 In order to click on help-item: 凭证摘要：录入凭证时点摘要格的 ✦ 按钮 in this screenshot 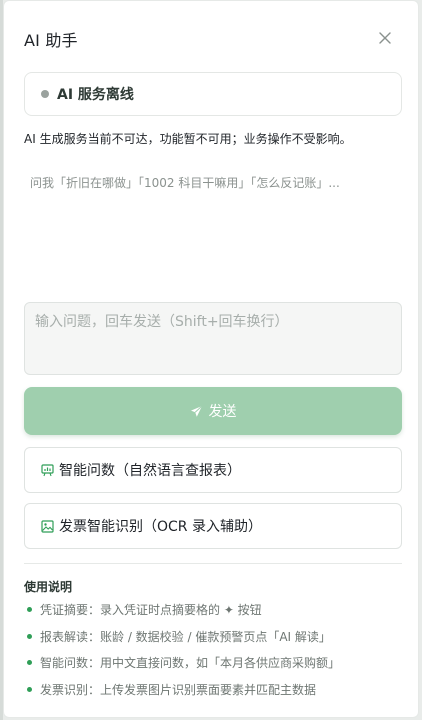, I will do `click(182, 614)`.